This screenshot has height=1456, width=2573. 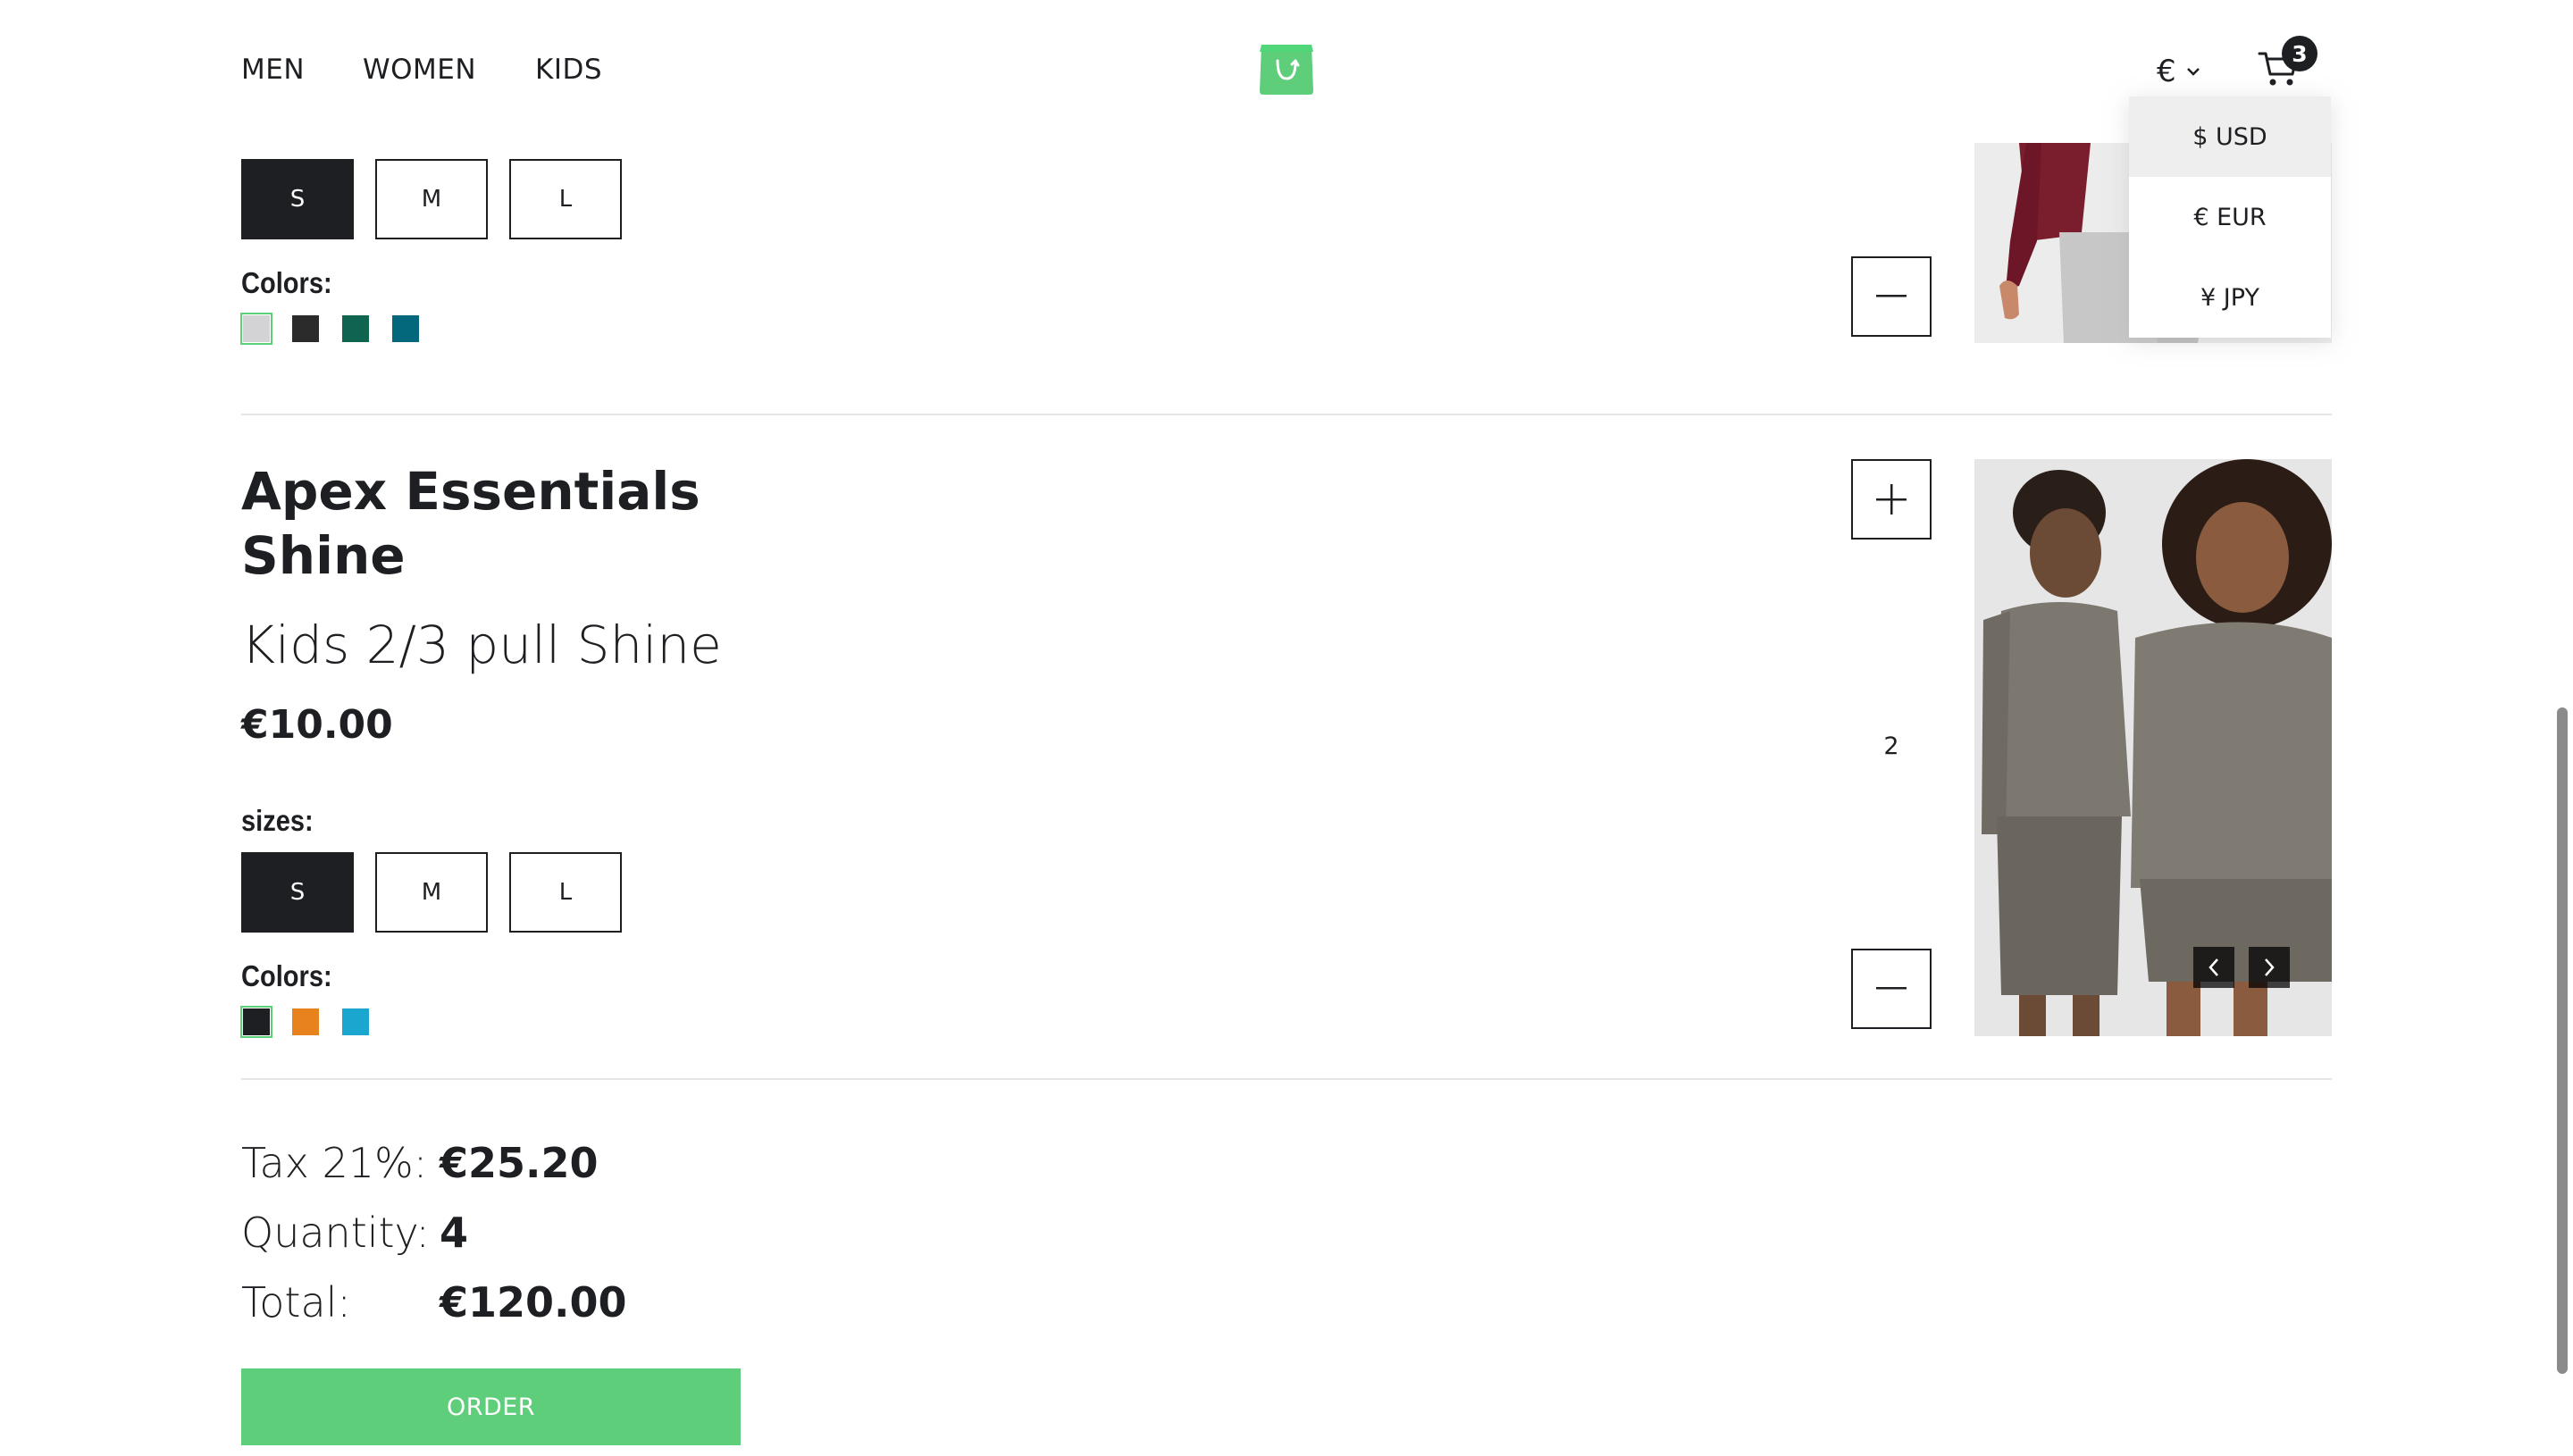 I want to click on currency-option-usd: $ USD, so click(x=2230, y=136).